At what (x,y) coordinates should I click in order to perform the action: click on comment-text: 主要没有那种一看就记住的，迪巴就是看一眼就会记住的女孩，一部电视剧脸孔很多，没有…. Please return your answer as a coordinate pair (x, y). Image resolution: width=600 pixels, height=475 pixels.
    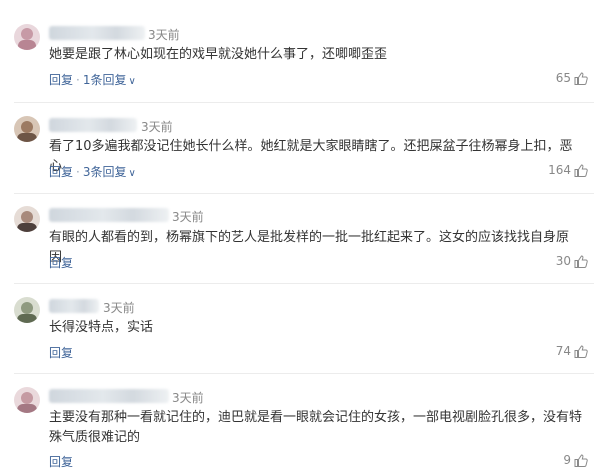
    Looking at the image, I should click on (316, 427).